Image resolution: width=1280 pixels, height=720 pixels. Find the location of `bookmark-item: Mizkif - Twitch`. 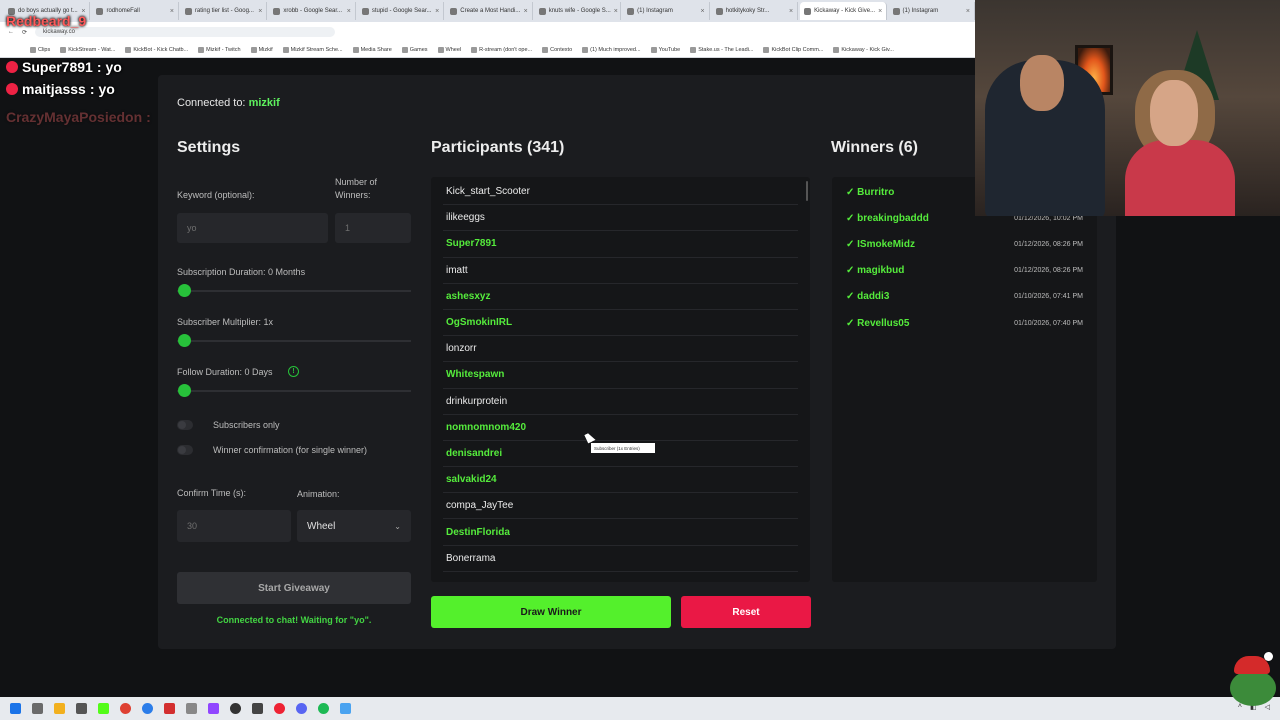

bookmark-item: Mizkif - Twitch is located at coordinates (219, 49).